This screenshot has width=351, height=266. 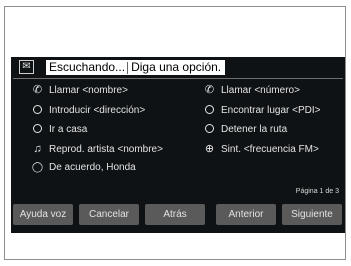 What do you see at coordinates (175, 214) in the screenshot?
I see `back-button: Atrás` at bounding box center [175, 214].